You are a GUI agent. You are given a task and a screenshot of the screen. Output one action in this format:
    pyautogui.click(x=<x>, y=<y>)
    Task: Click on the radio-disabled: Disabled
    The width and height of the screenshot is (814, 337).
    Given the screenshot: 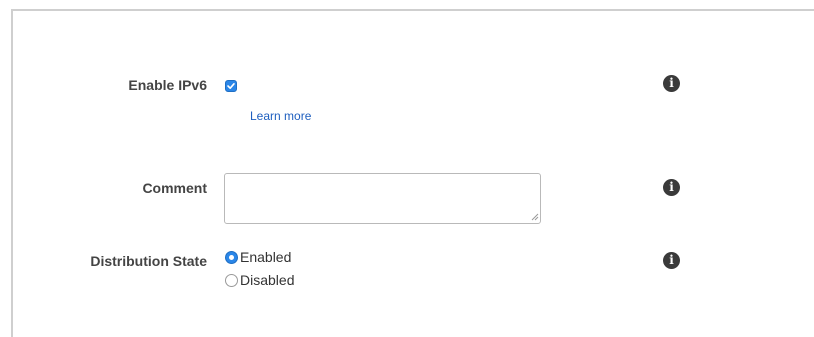 What is the action you would take?
    pyautogui.click(x=259, y=280)
    